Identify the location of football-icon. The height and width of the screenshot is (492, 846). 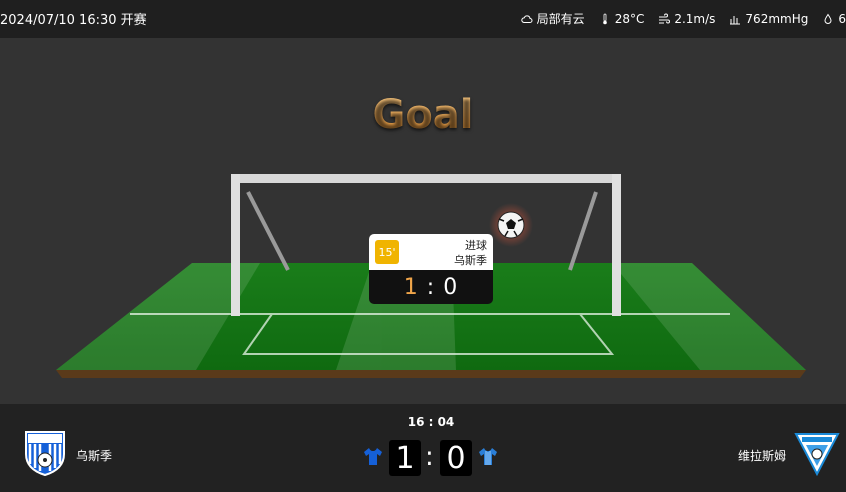
(511, 225).